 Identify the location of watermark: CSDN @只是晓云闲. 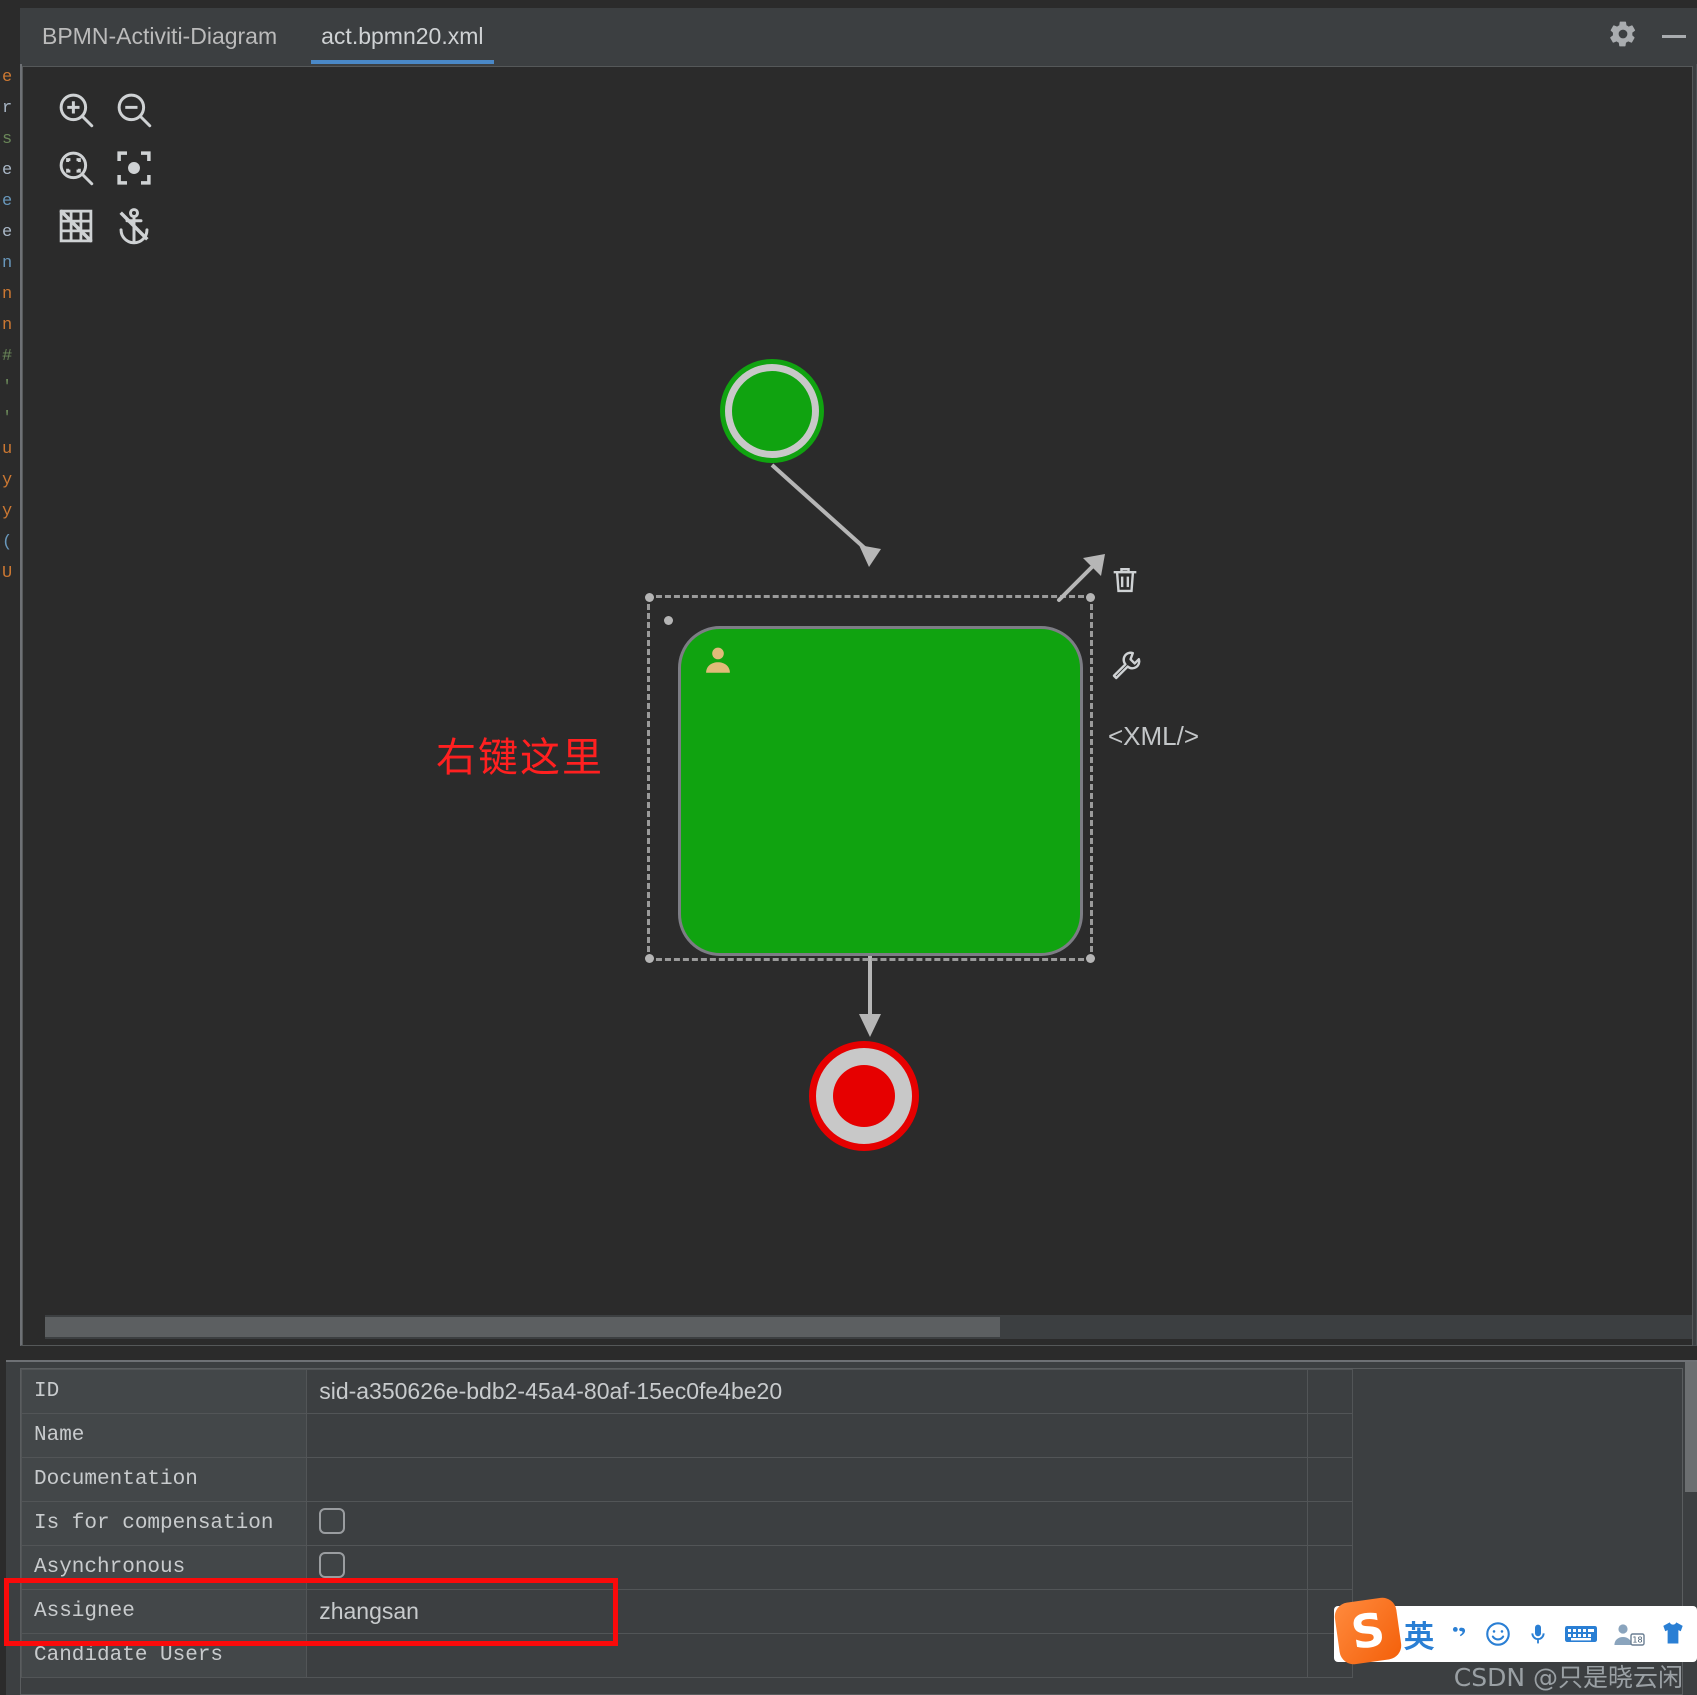
(1568, 1677).